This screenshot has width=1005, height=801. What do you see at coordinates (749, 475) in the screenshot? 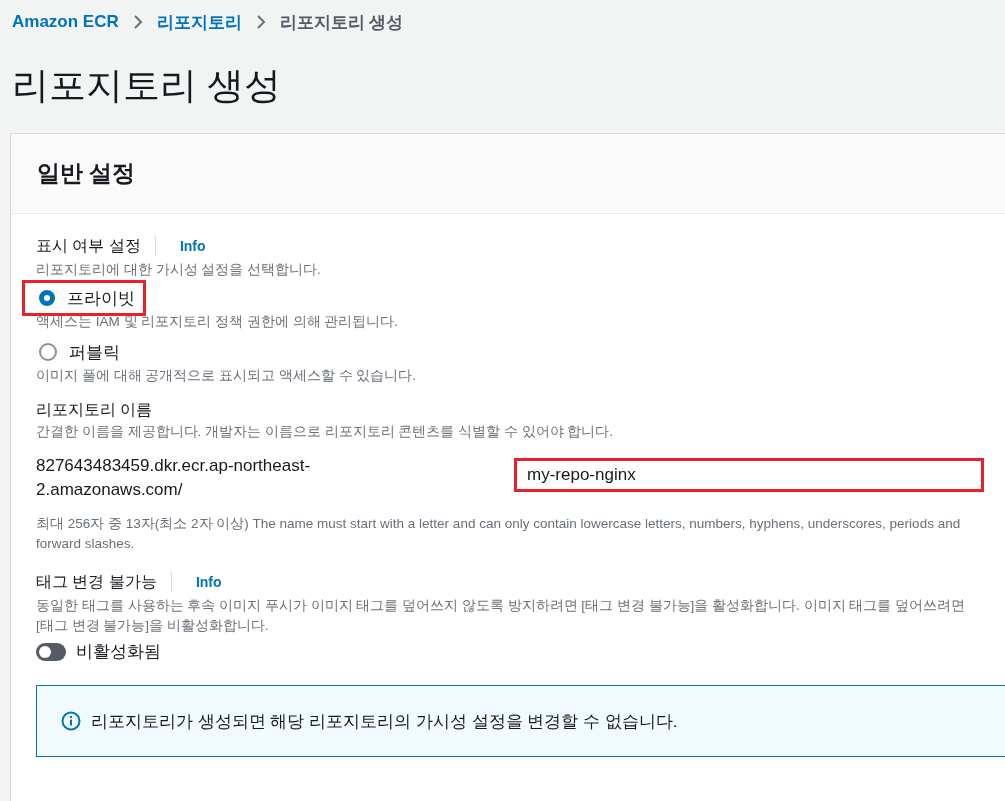
I see `name-input: my-repo-nginx` at bounding box center [749, 475].